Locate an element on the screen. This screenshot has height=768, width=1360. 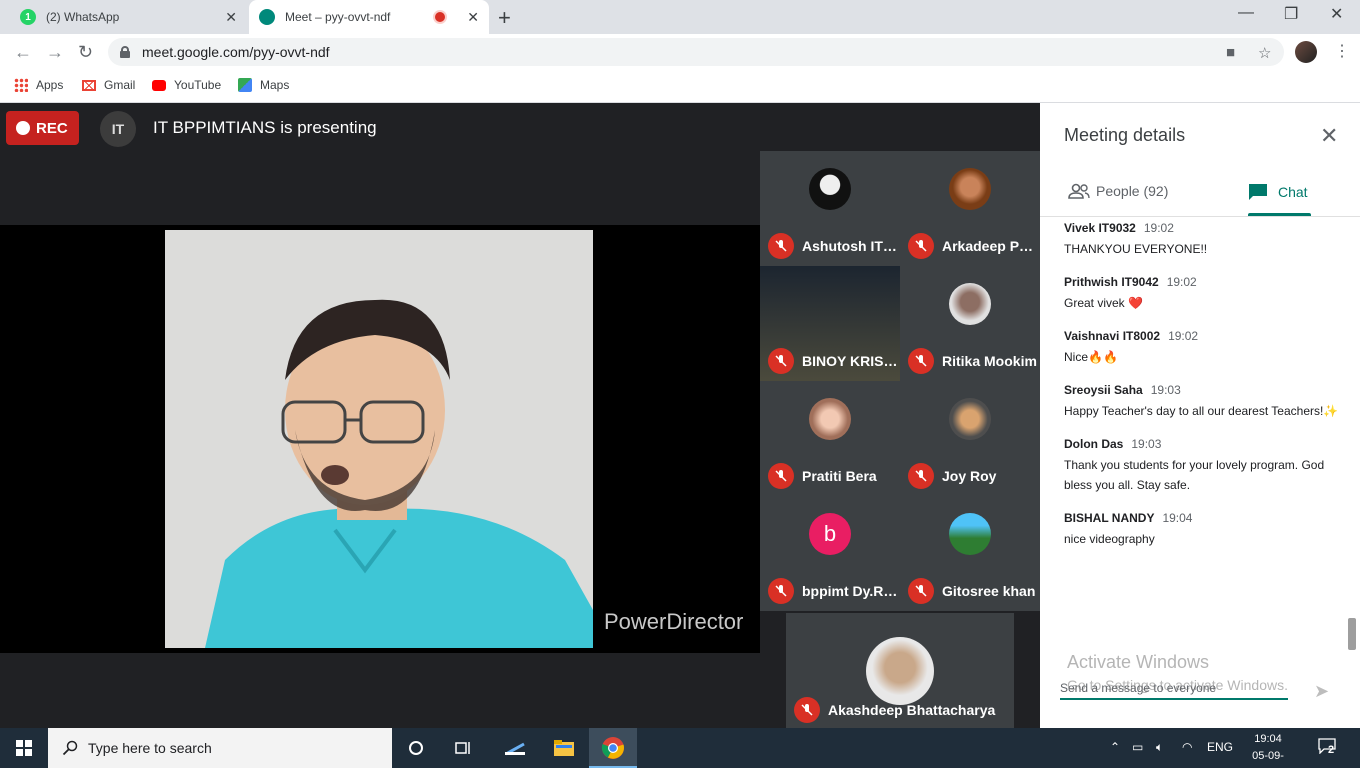
participant-name: Pratiti Bera is located at coordinates (839, 476).